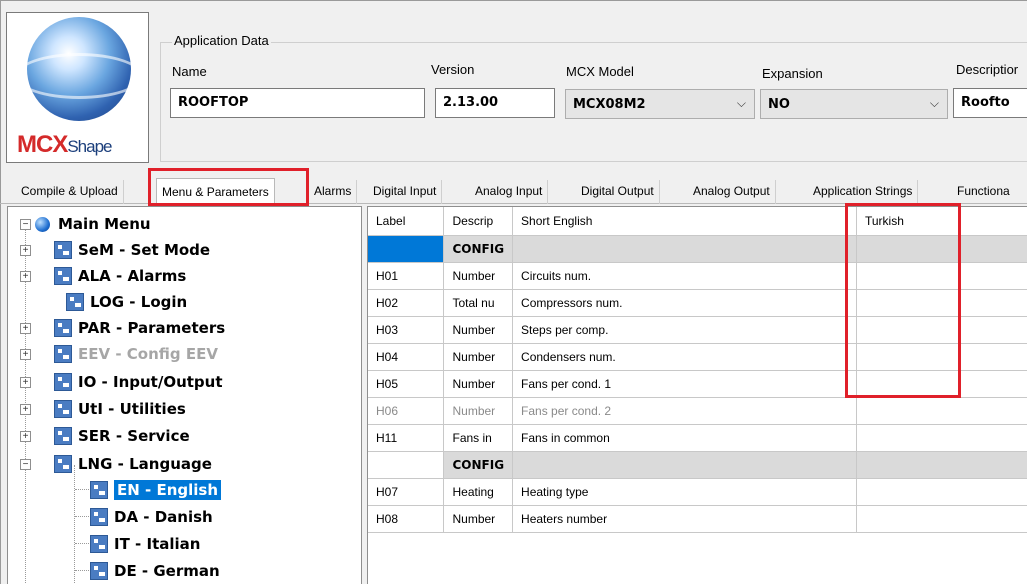 The image size is (1027, 584). What do you see at coordinates (63, 382) in the screenshot?
I see `menu-folder-icon` at bounding box center [63, 382].